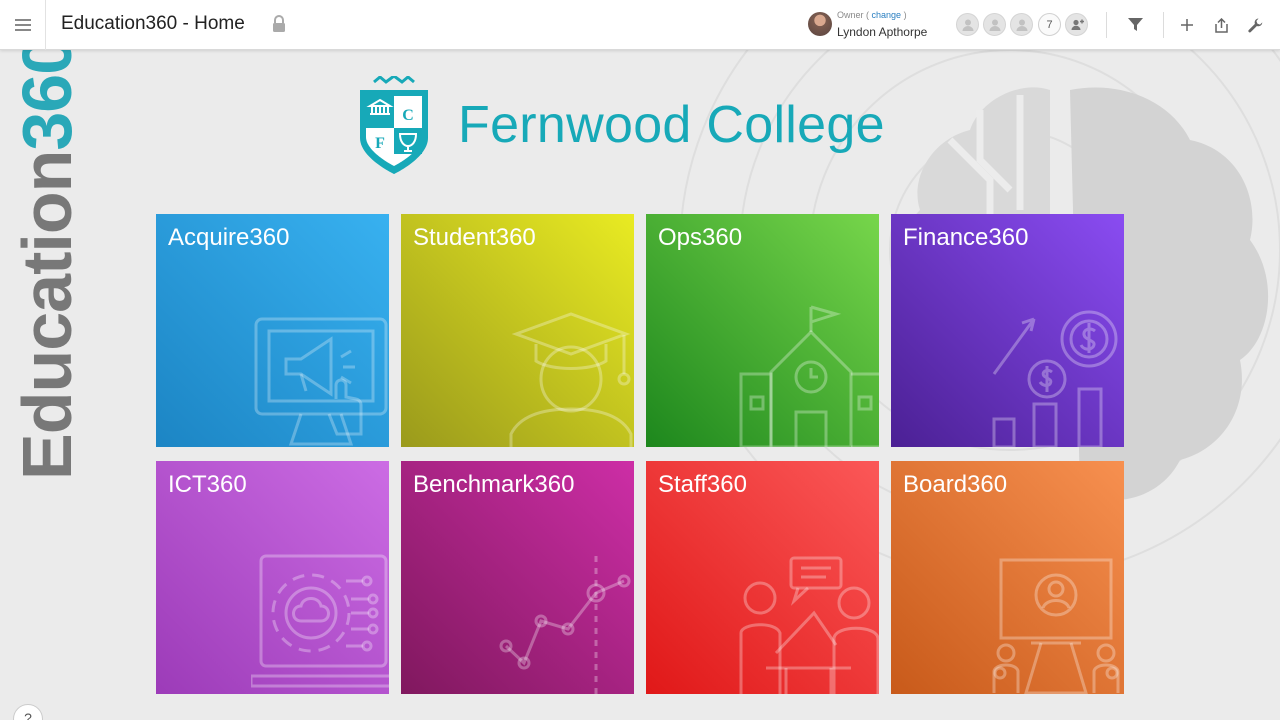 Image resolution: width=1280 pixels, height=720 pixels. What do you see at coordinates (702, 484) in the screenshot?
I see `tile-label: Staff360` at bounding box center [702, 484].